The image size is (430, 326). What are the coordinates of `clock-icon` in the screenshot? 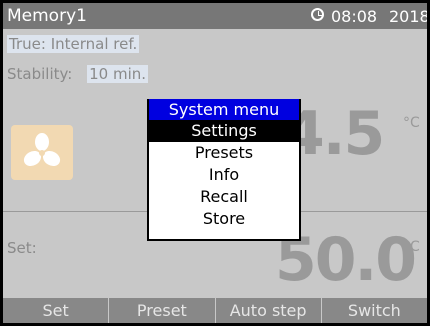 It's located at (317, 14).